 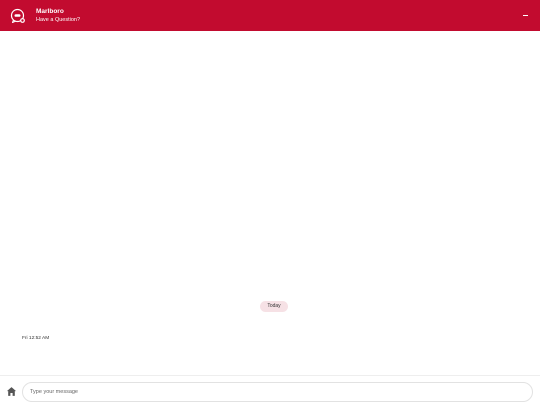 I want to click on chat-subtitle: Have a Question?, so click(x=58, y=20).